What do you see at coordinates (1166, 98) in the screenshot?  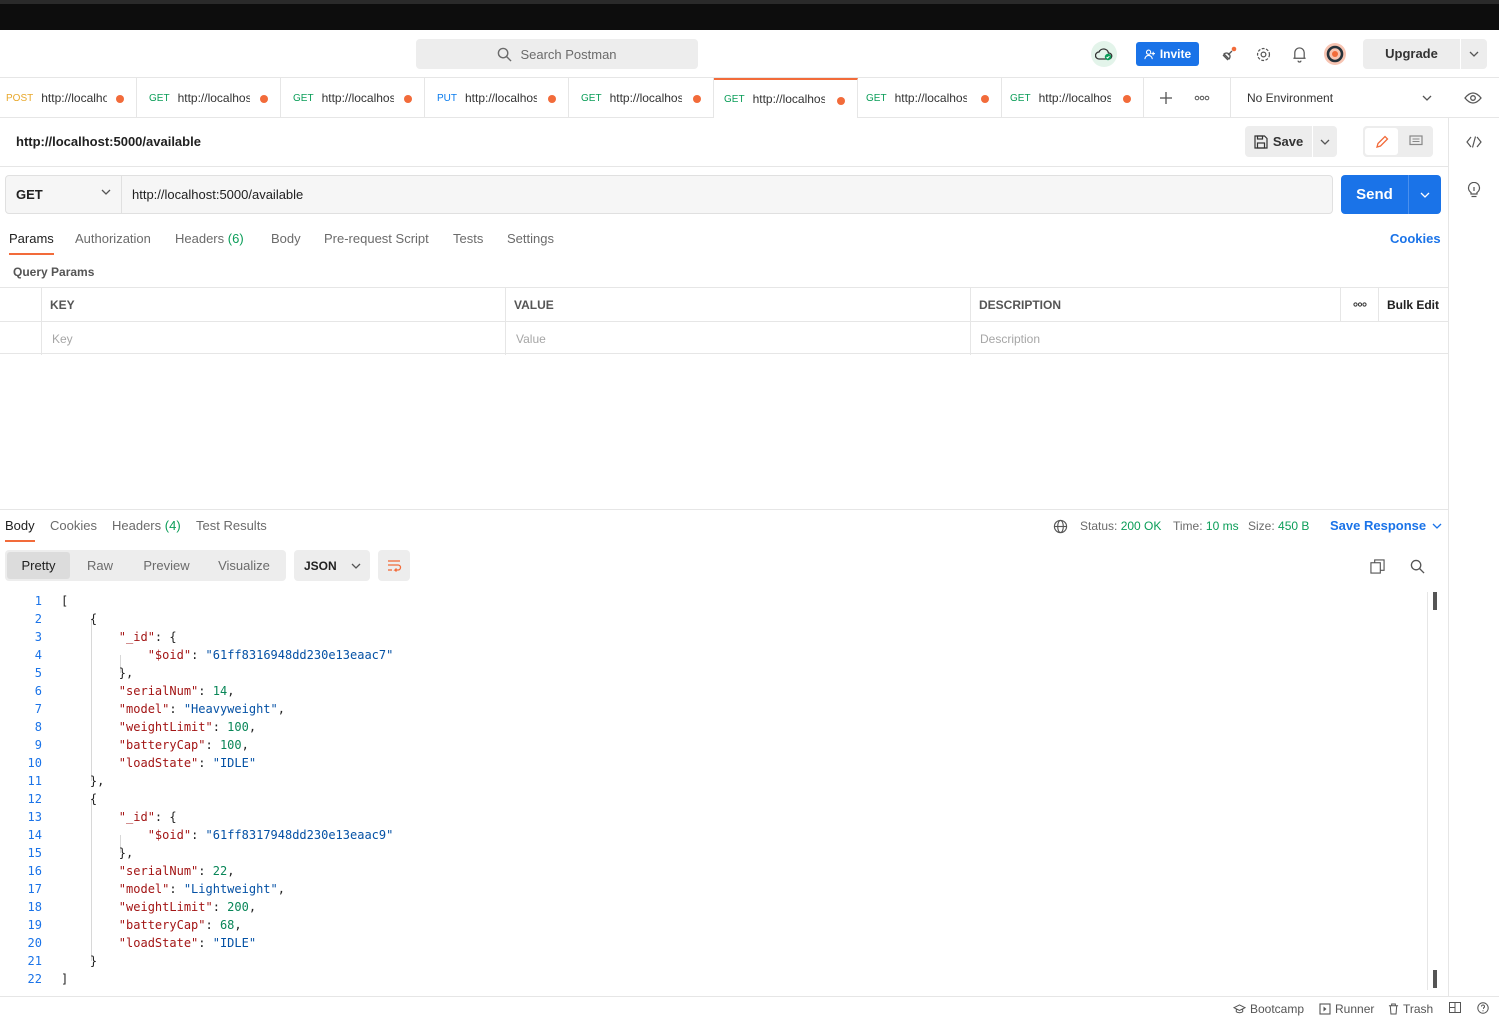 I see `new-tab-plus-icon` at bounding box center [1166, 98].